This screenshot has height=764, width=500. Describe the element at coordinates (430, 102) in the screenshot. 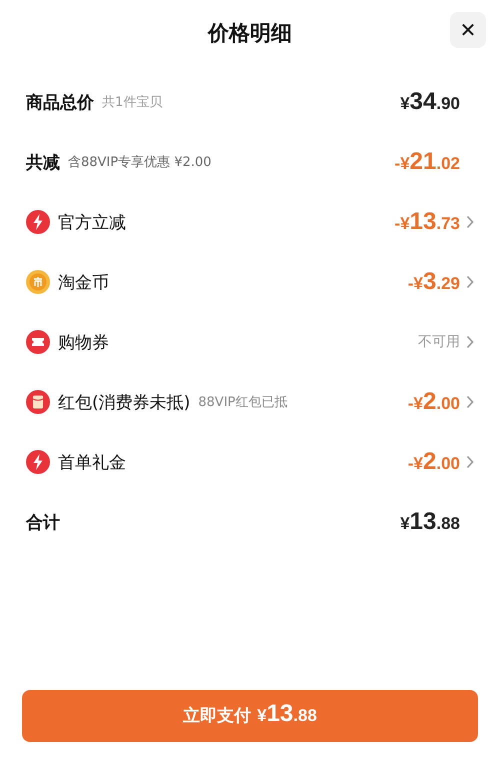

I see `price-value: ¥34.90` at that location.